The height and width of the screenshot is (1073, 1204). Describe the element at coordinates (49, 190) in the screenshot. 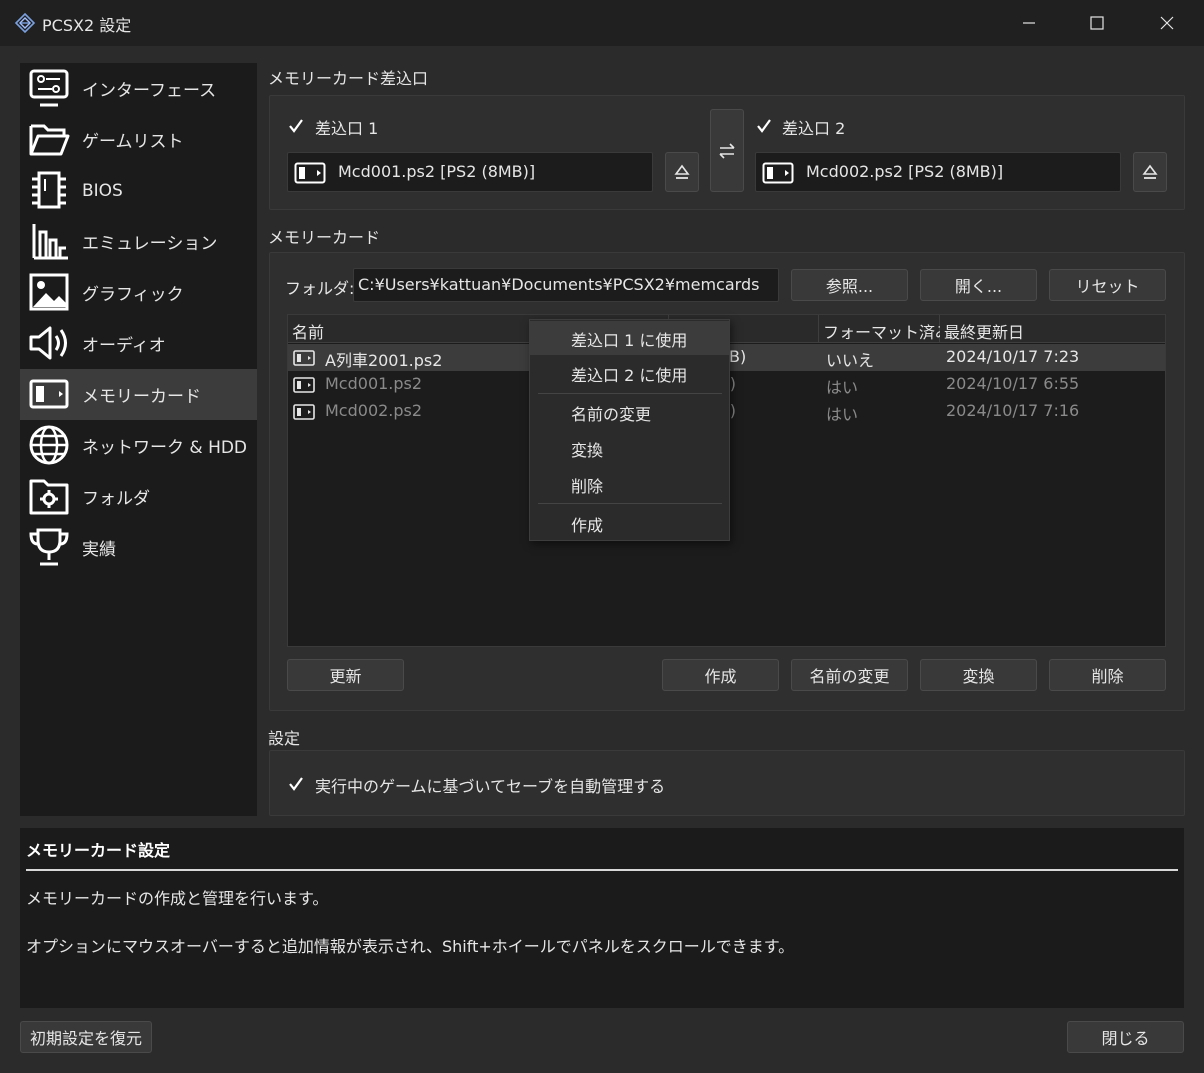

I see `chip-icon` at that location.